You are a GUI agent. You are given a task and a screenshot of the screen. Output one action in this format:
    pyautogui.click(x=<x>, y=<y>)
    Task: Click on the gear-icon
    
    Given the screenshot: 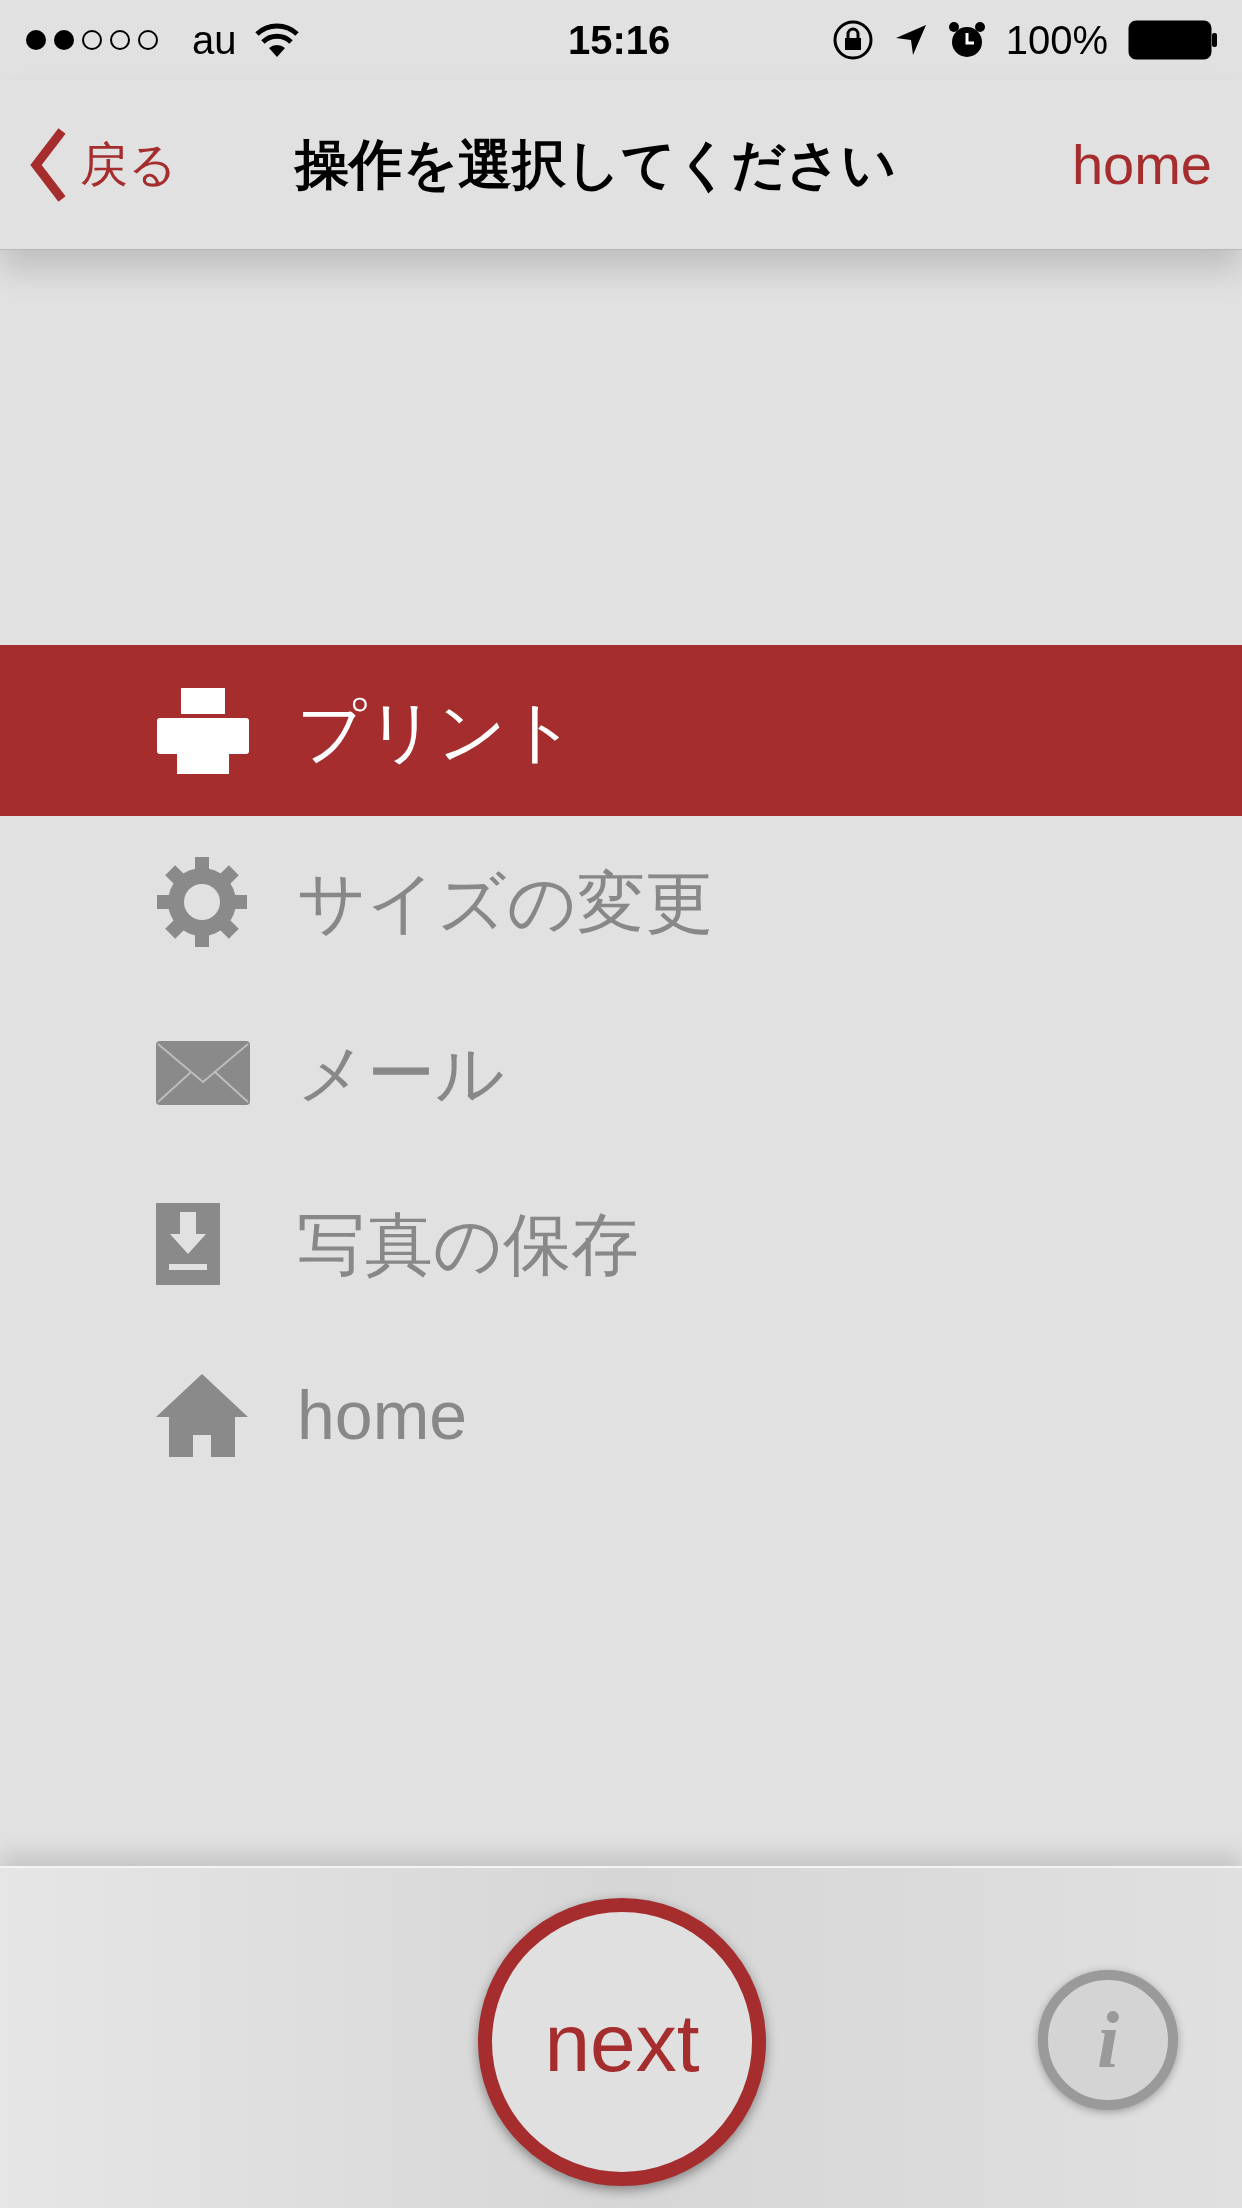 What is the action you would take?
    pyautogui.click(x=202, y=901)
    